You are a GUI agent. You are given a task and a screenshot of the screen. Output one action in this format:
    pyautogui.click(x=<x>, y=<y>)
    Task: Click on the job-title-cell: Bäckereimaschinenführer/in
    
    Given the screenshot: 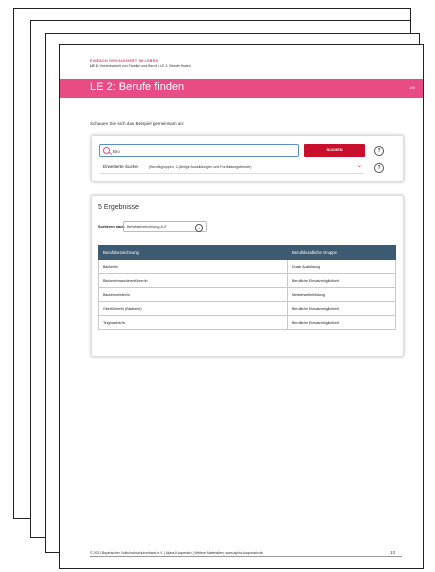 What is the action you would take?
    pyautogui.click(x=193, y=280)
    